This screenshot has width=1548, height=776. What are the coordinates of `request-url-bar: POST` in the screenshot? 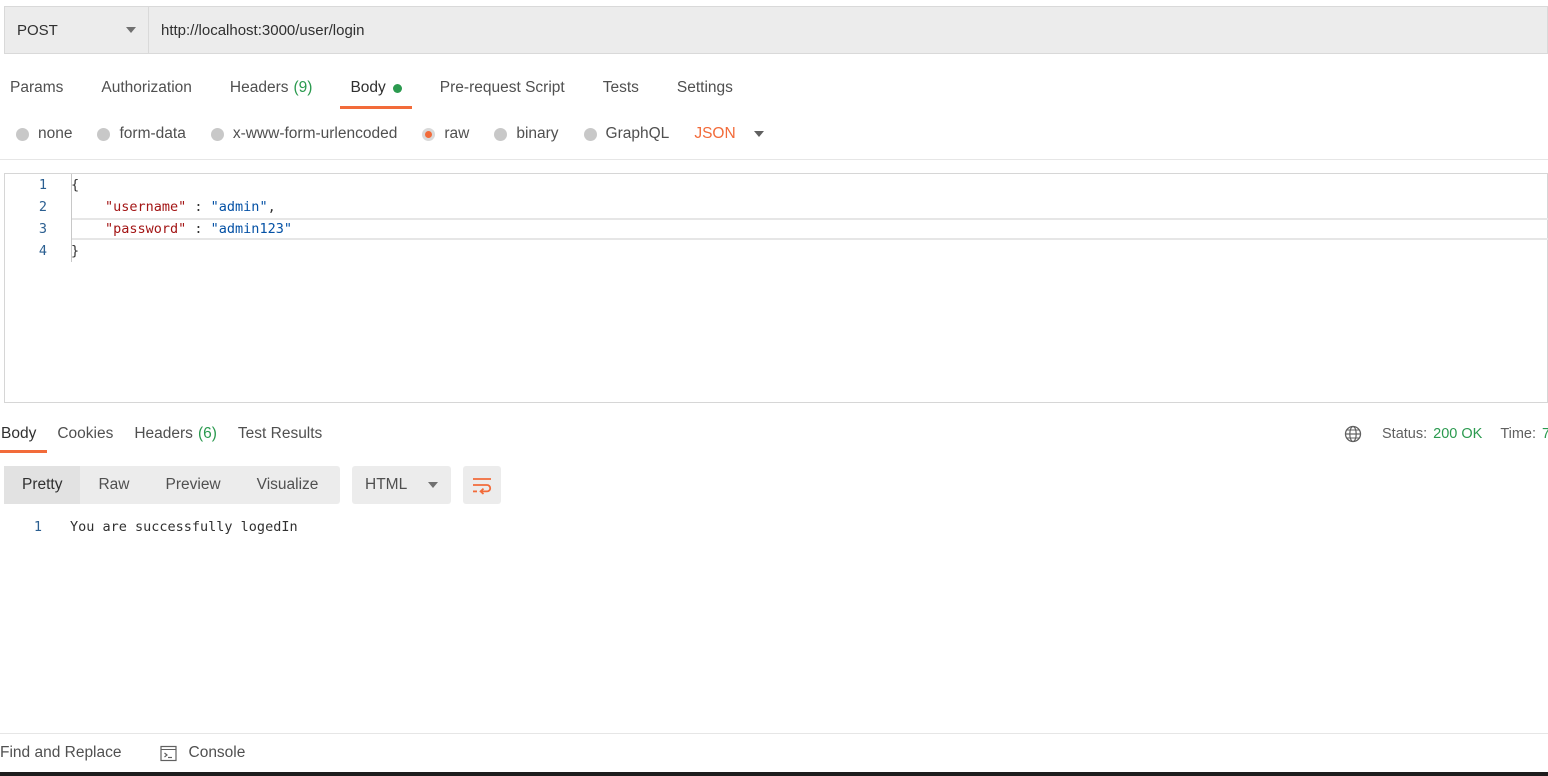 It's located at (776, 30).